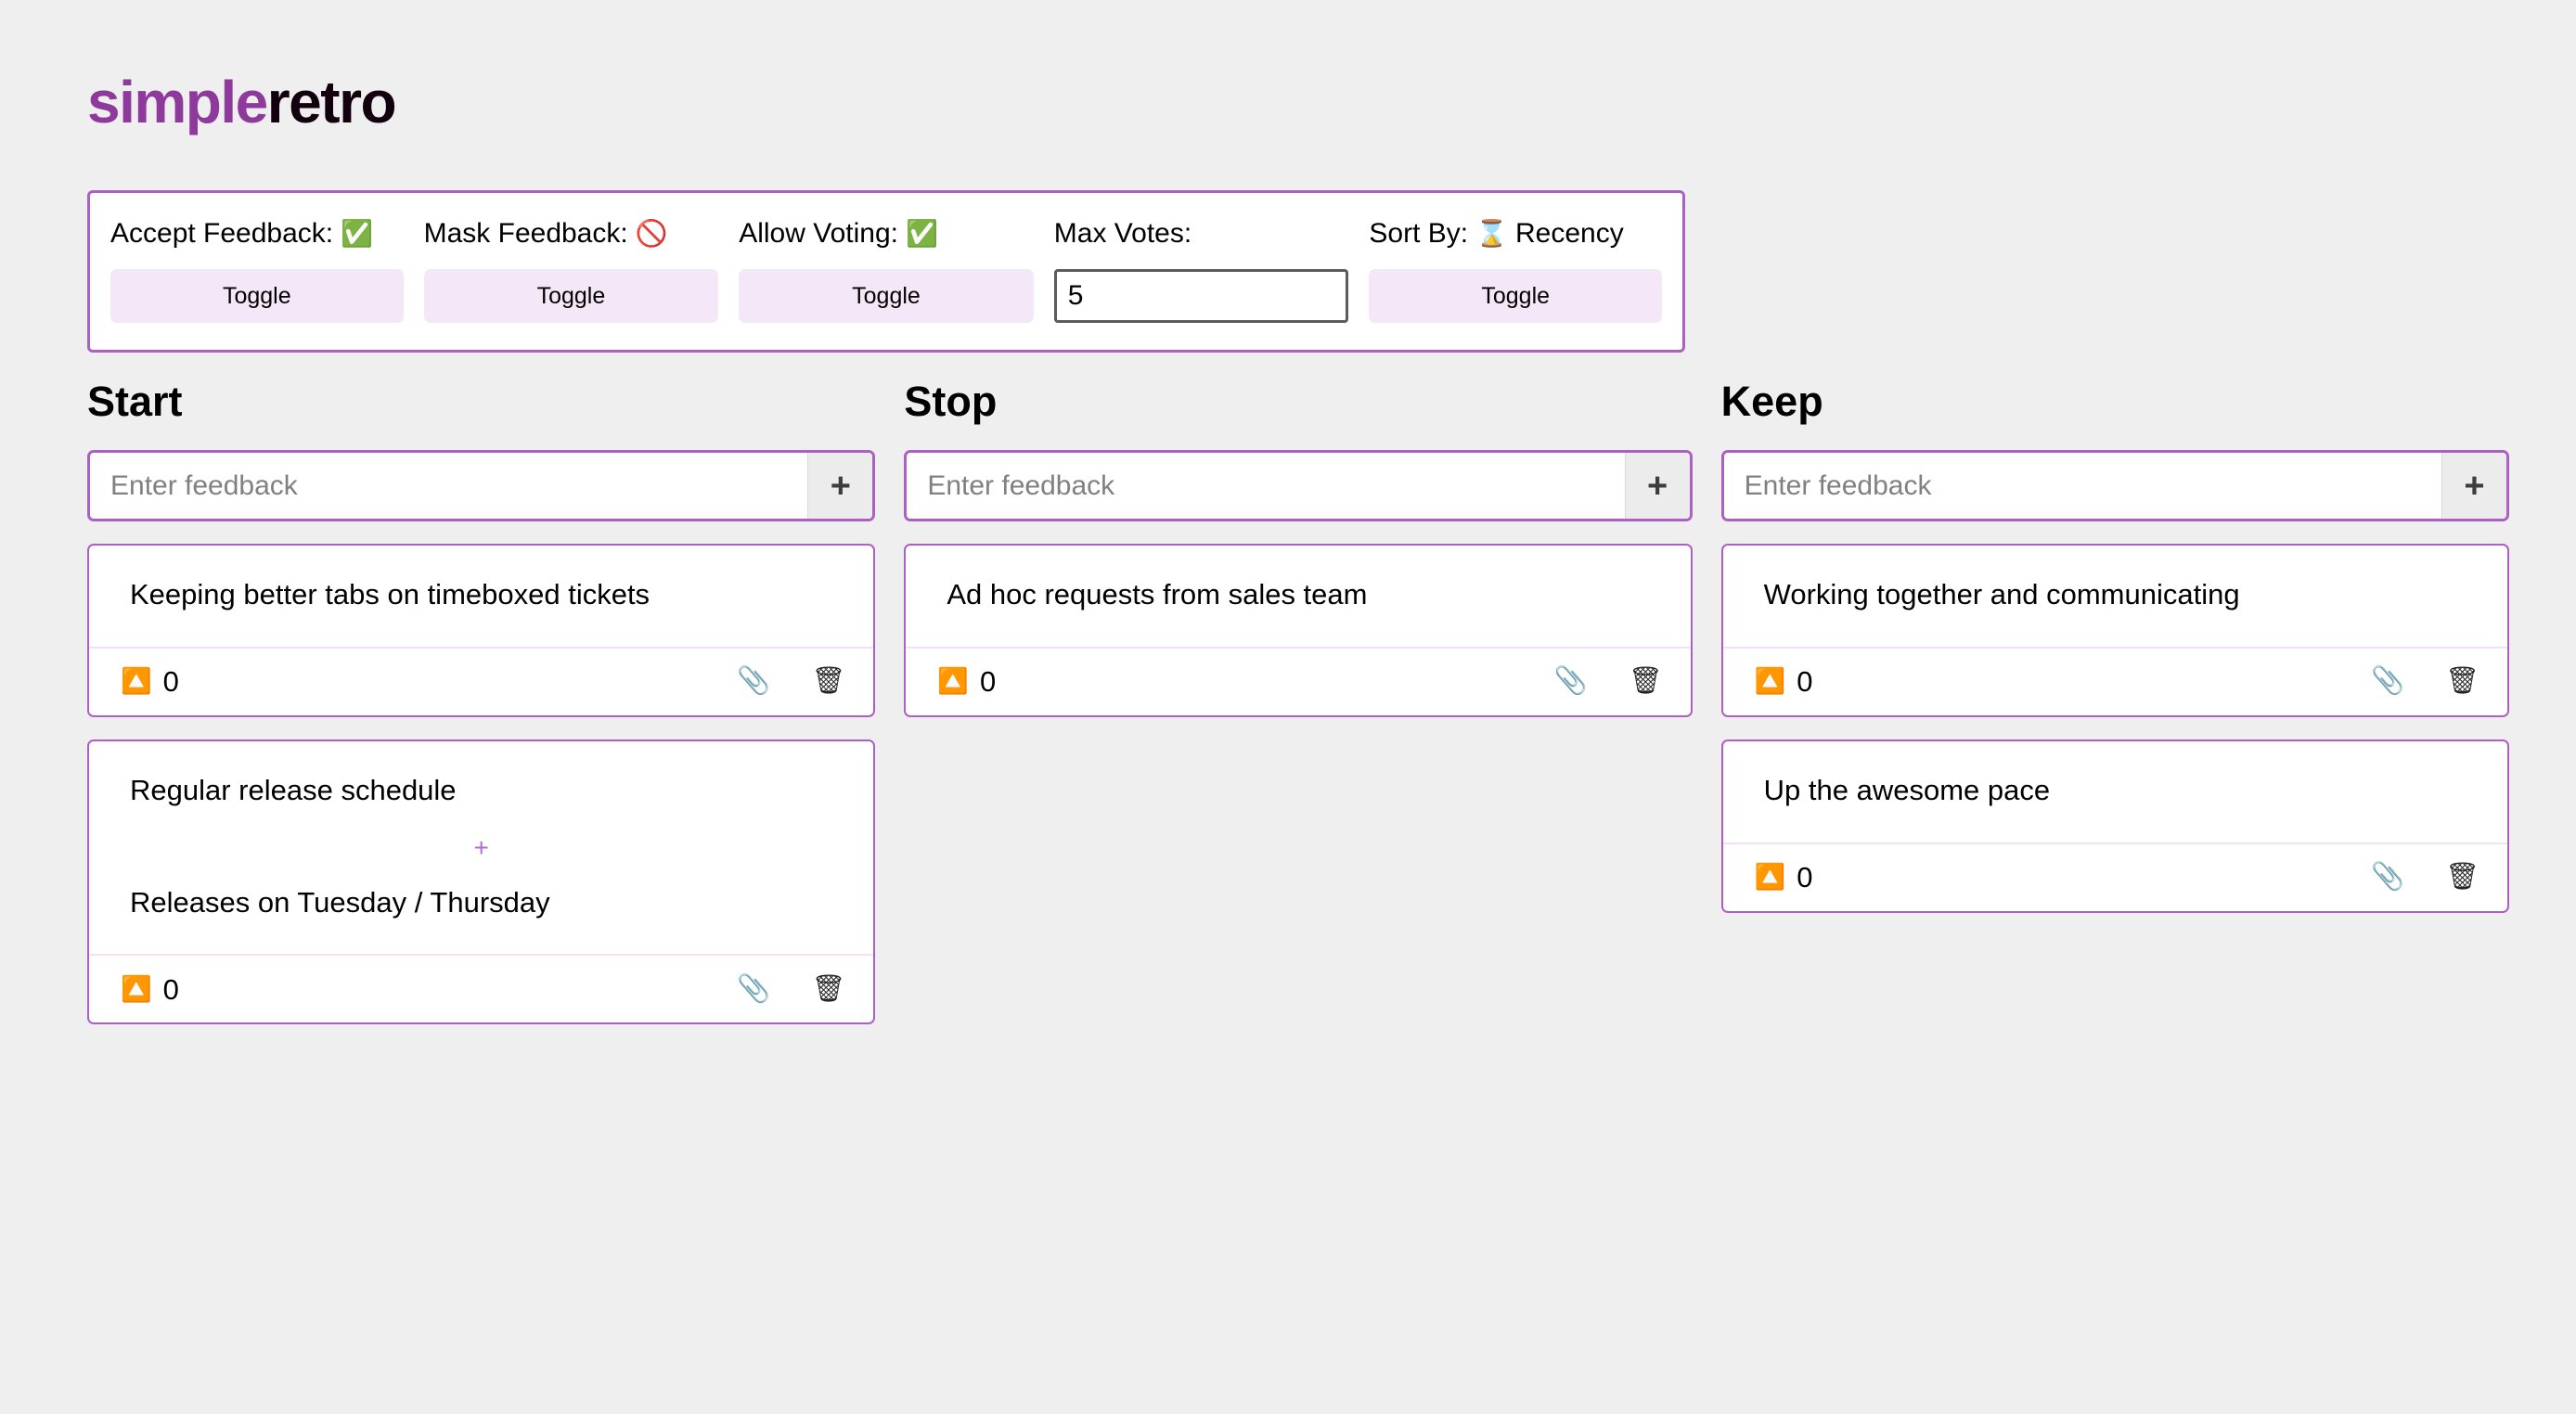  I want to click on mask-feedback-label-text: Mask Feedback:, so click(525, 233).